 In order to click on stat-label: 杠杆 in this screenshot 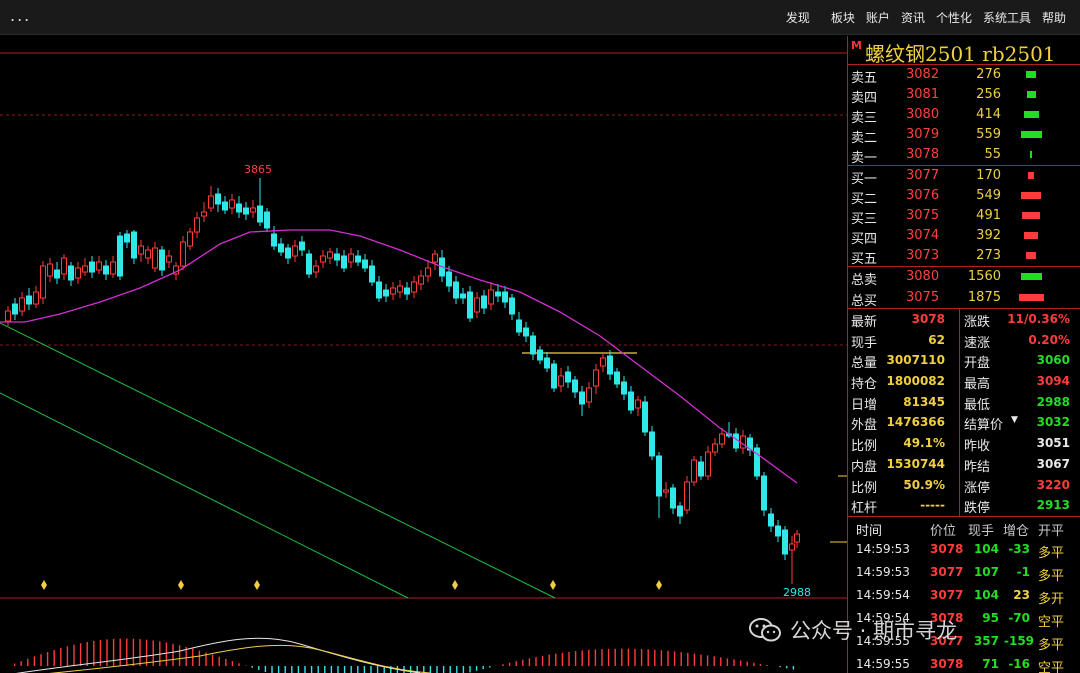, I will do `click(864, 509)`.